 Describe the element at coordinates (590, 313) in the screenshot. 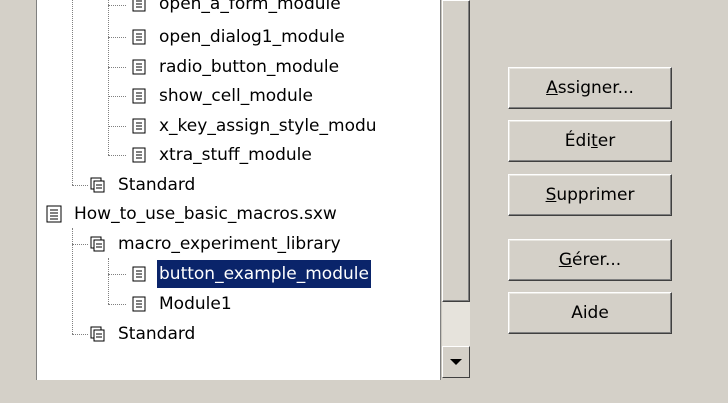

I see `help-button: Aide` at that location.